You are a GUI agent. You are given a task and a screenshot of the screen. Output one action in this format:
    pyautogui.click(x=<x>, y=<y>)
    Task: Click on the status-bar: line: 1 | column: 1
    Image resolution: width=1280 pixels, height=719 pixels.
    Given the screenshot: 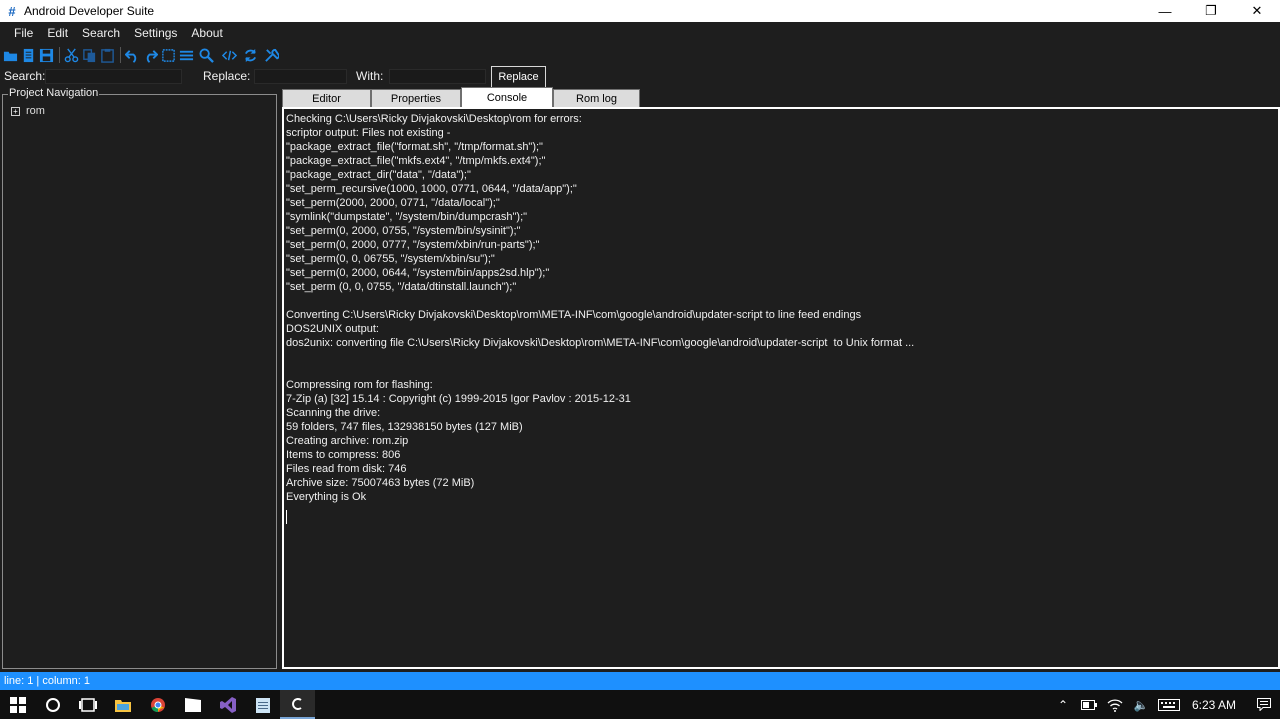 What is the action you would take?
    pyautogui.click(x=640, y=681)
    